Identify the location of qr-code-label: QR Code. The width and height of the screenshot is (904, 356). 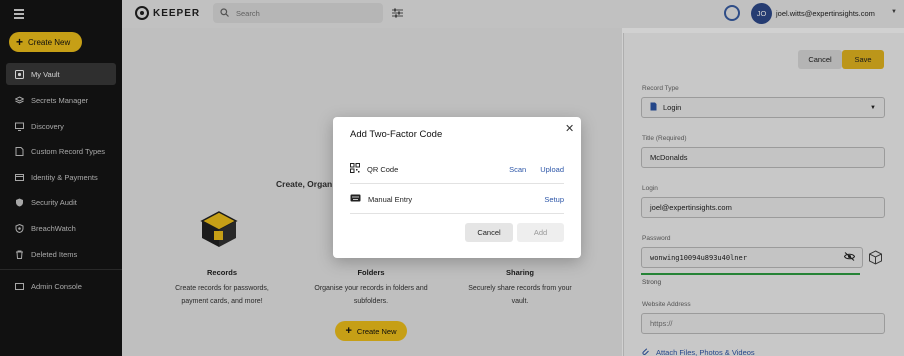
(383, 169).